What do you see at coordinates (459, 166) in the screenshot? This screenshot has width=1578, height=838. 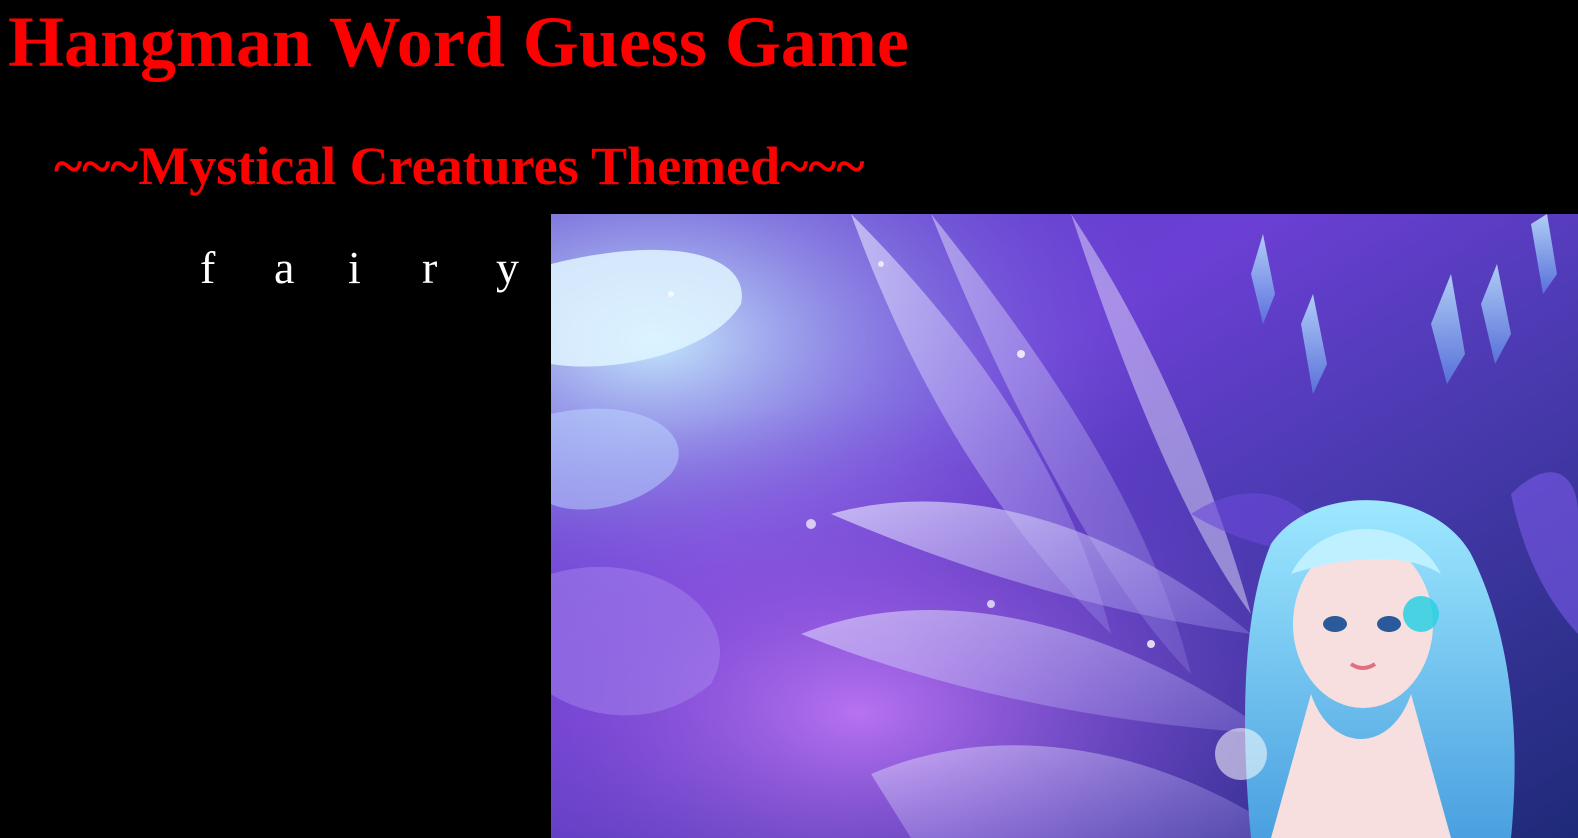 I see `theme-subtitle: ~~~Mystical Creatures Themed~~~` at bounding box center [459, 166].